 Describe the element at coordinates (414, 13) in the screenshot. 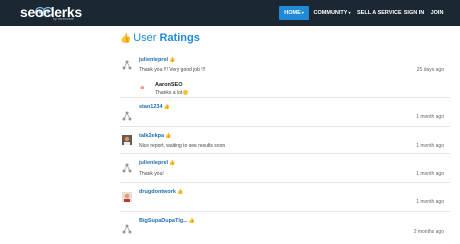

I see `nav-sign-in: SIGN IN` at that location.